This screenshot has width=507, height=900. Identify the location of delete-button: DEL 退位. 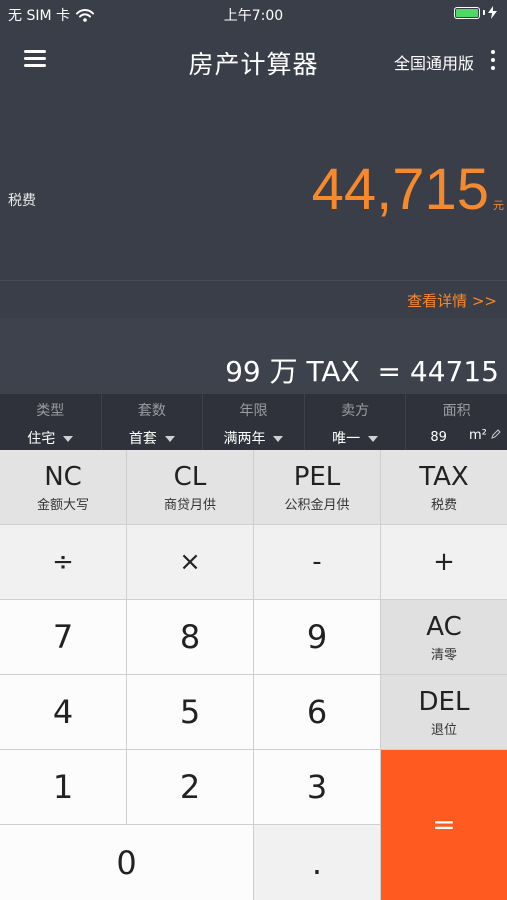
(444, 712).